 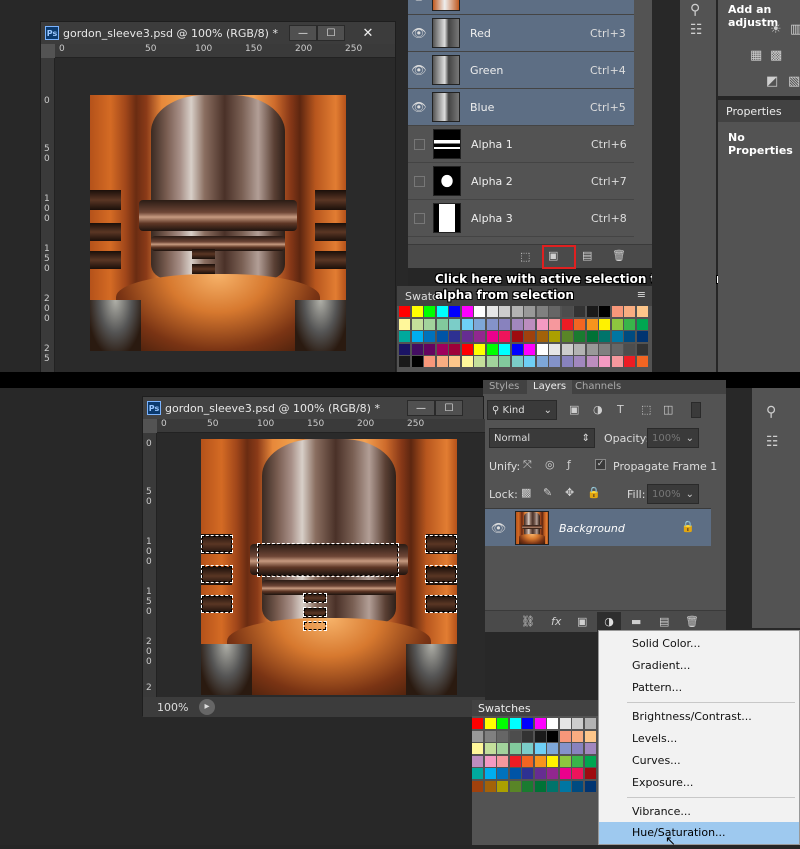 What do you see at coordinates (673, 438) in the screenshot?
I see `opacity-input: 100% ⌄` at bounding box center [673, 438].